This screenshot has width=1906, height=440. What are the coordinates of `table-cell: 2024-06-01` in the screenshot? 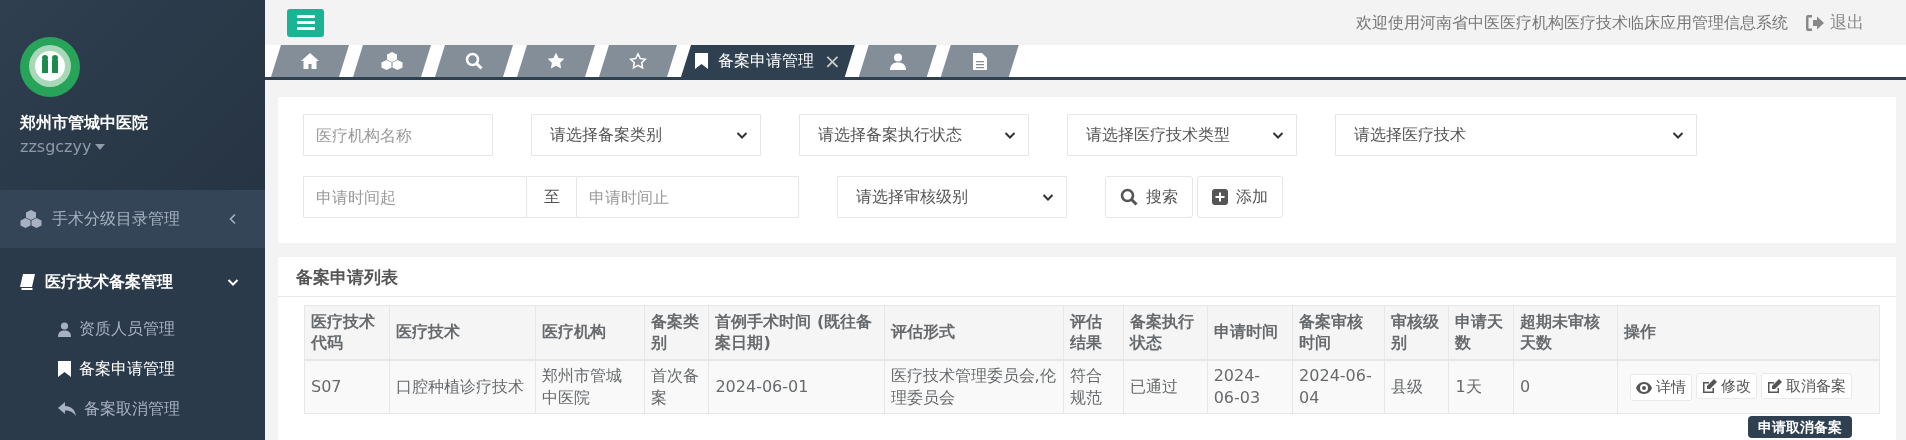 It's located at (796, 386).